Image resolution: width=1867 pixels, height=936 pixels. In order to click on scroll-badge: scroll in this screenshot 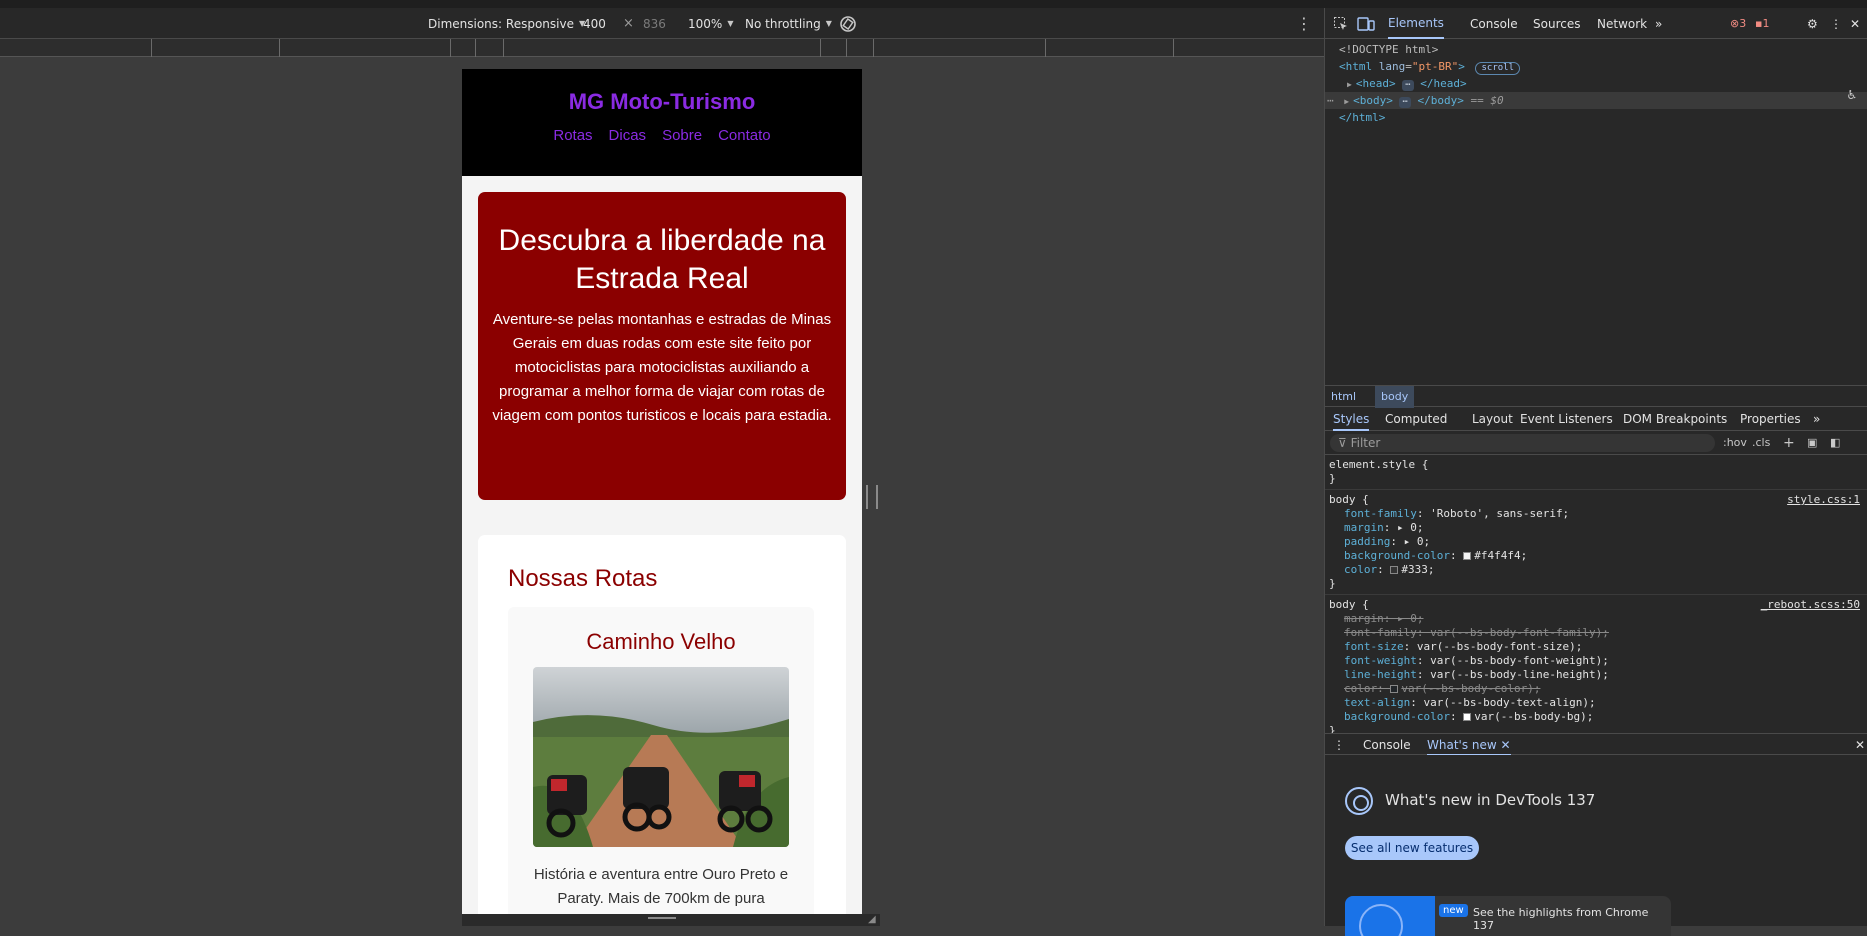, I will do `click(1497, 68)`.